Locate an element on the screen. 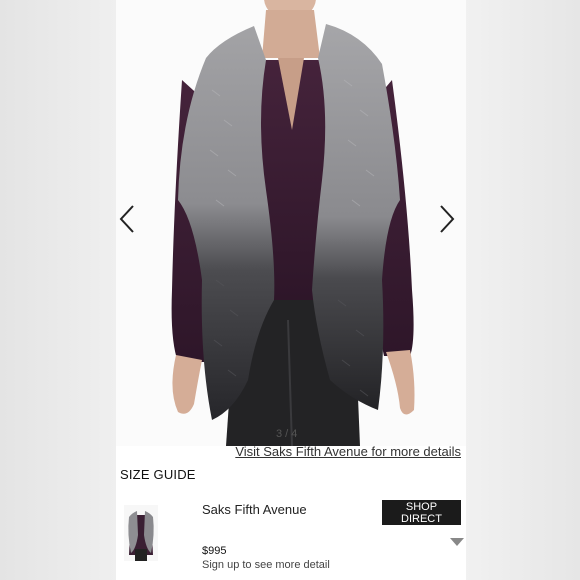 The width and height of the screenshot is (580, 580). shop-direct-button: SHOP DIRECT is located at coordinates (421, 512).